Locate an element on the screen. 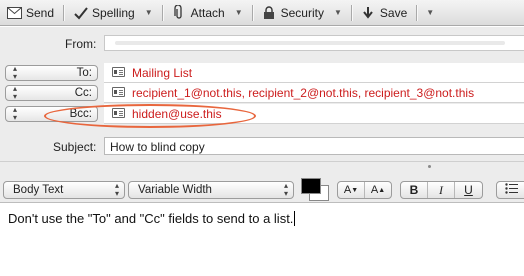 The height and width of the screenshot is (276, 524). security-button: Security is located at coordinates (293, 13).